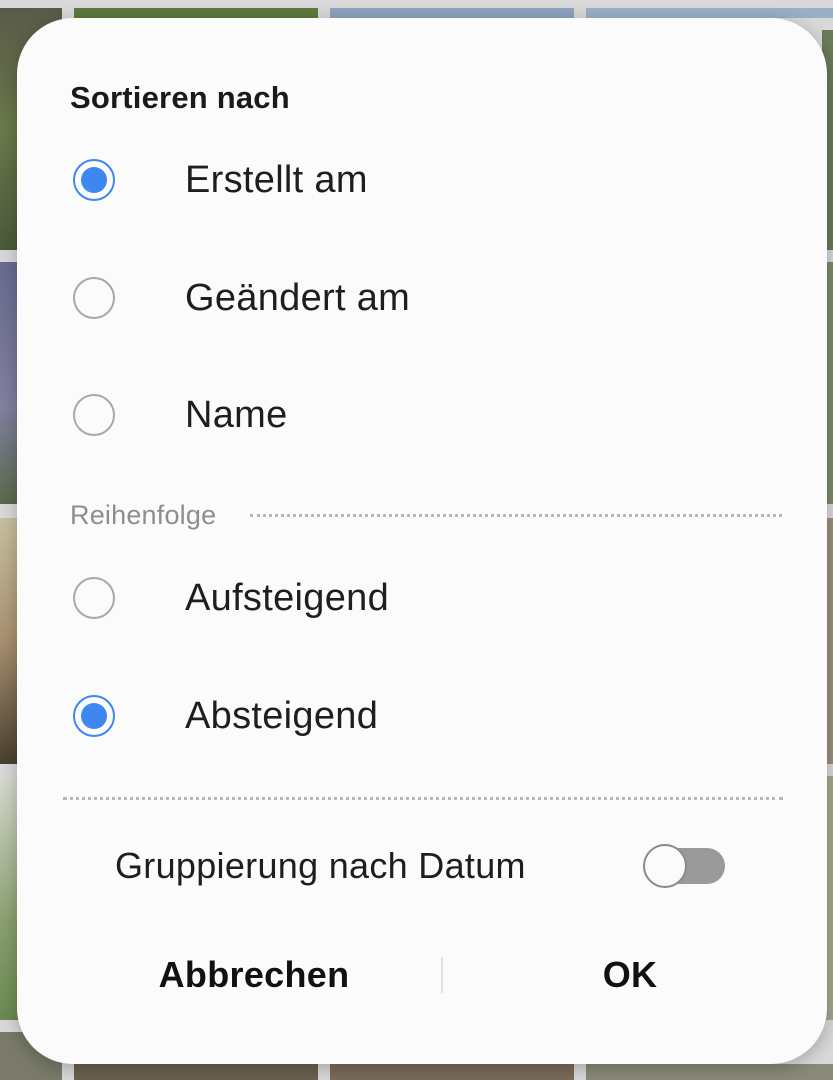 Image resolution: width=833 pixels, height=1080 pixels. What do you see at coordinates (423, 298) in the screenshot?
I see `sort-option-modified: Geändert am` at bounding box center [423, 298].